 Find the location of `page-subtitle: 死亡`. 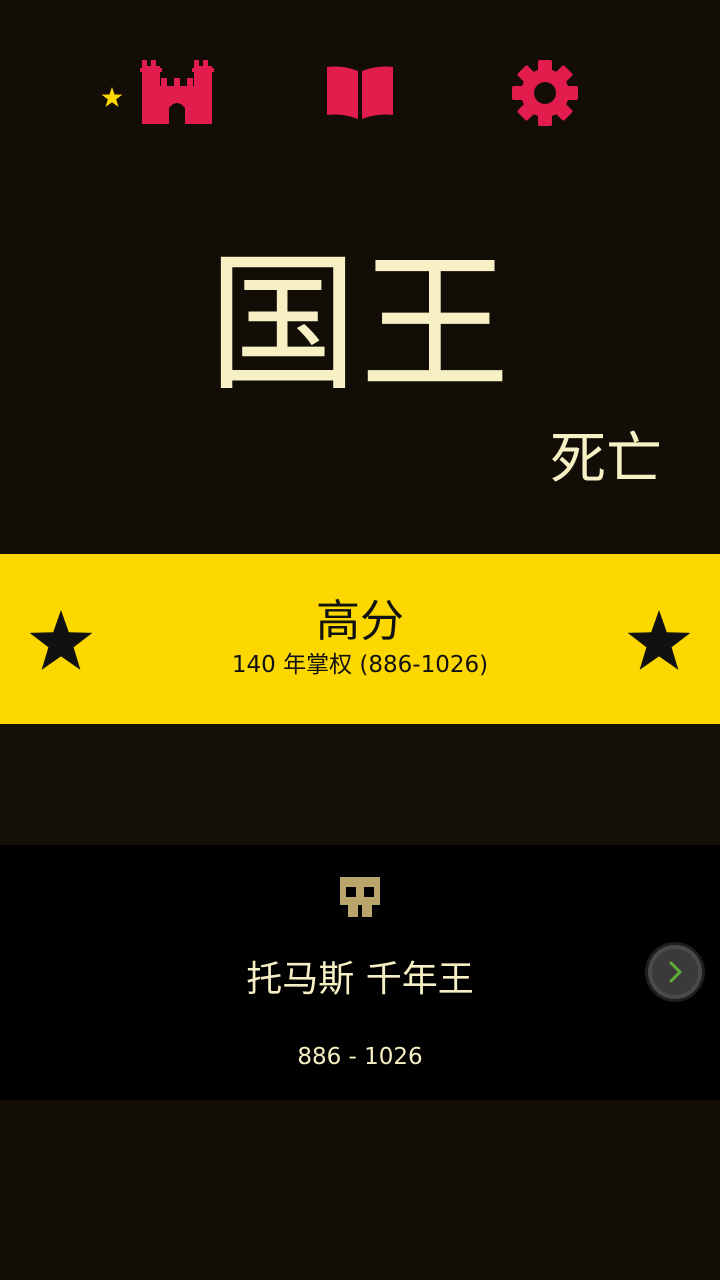

page-subtitle: 死亡 is located at coordinates (606, 459).